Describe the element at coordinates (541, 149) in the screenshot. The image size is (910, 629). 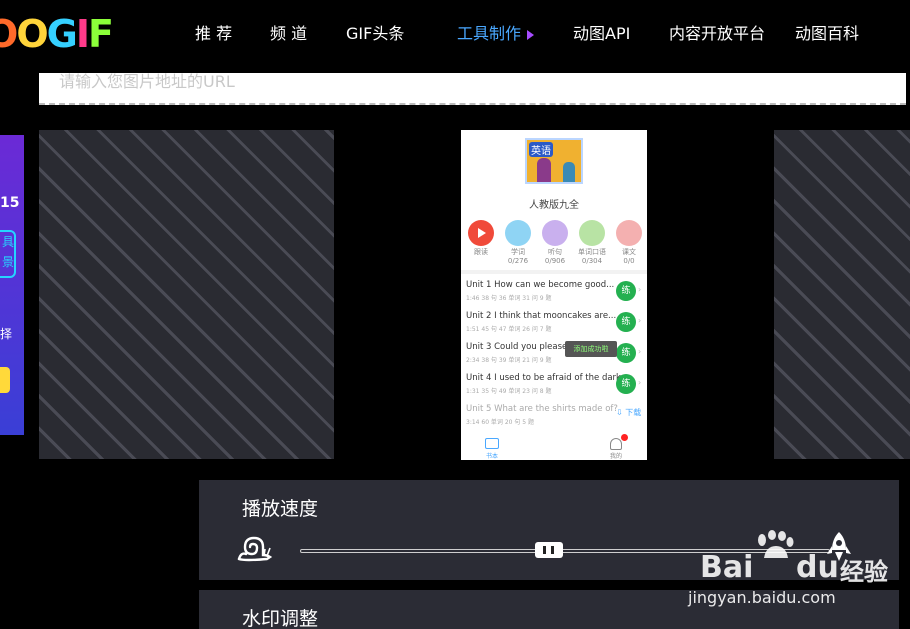
I see `book-cover-label: 英语` at that location.